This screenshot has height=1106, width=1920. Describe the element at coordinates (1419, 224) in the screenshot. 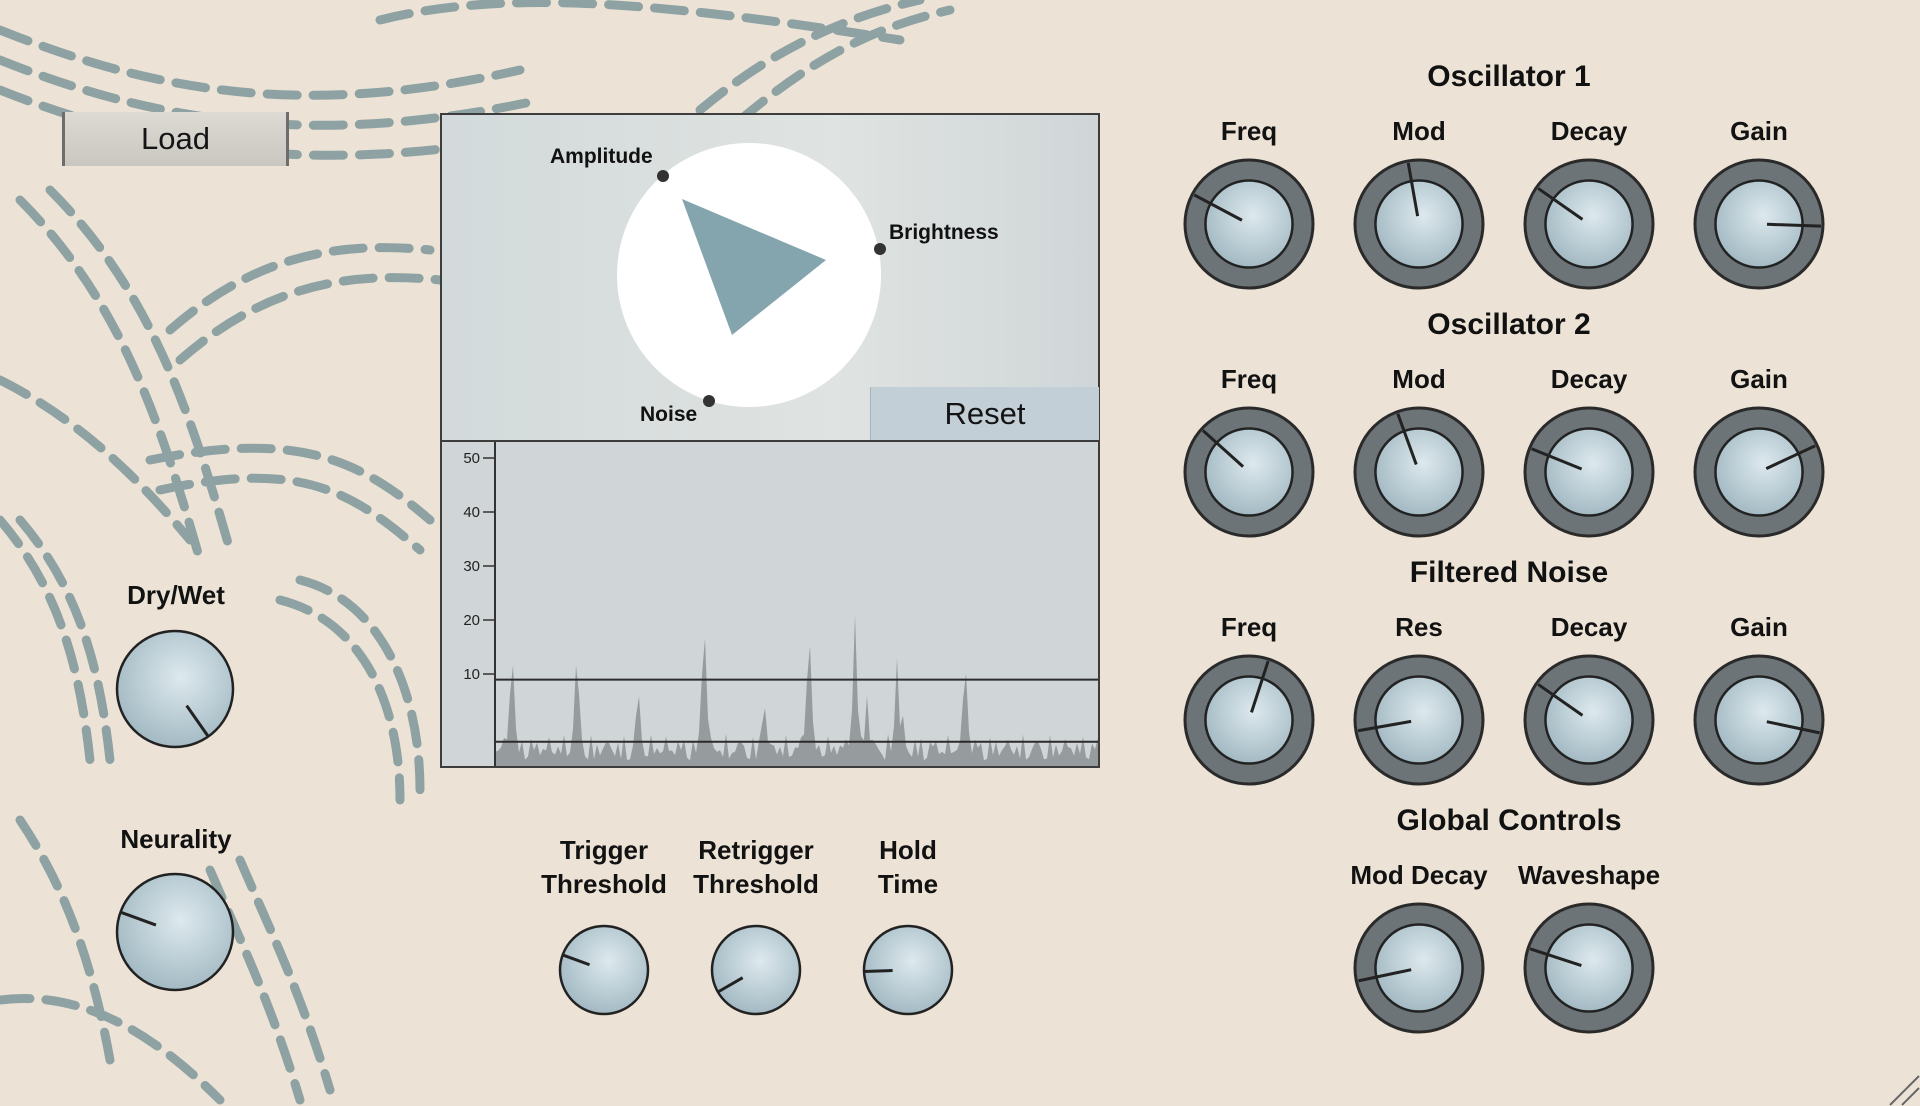

I see `osc1-mod-knob` at that location.